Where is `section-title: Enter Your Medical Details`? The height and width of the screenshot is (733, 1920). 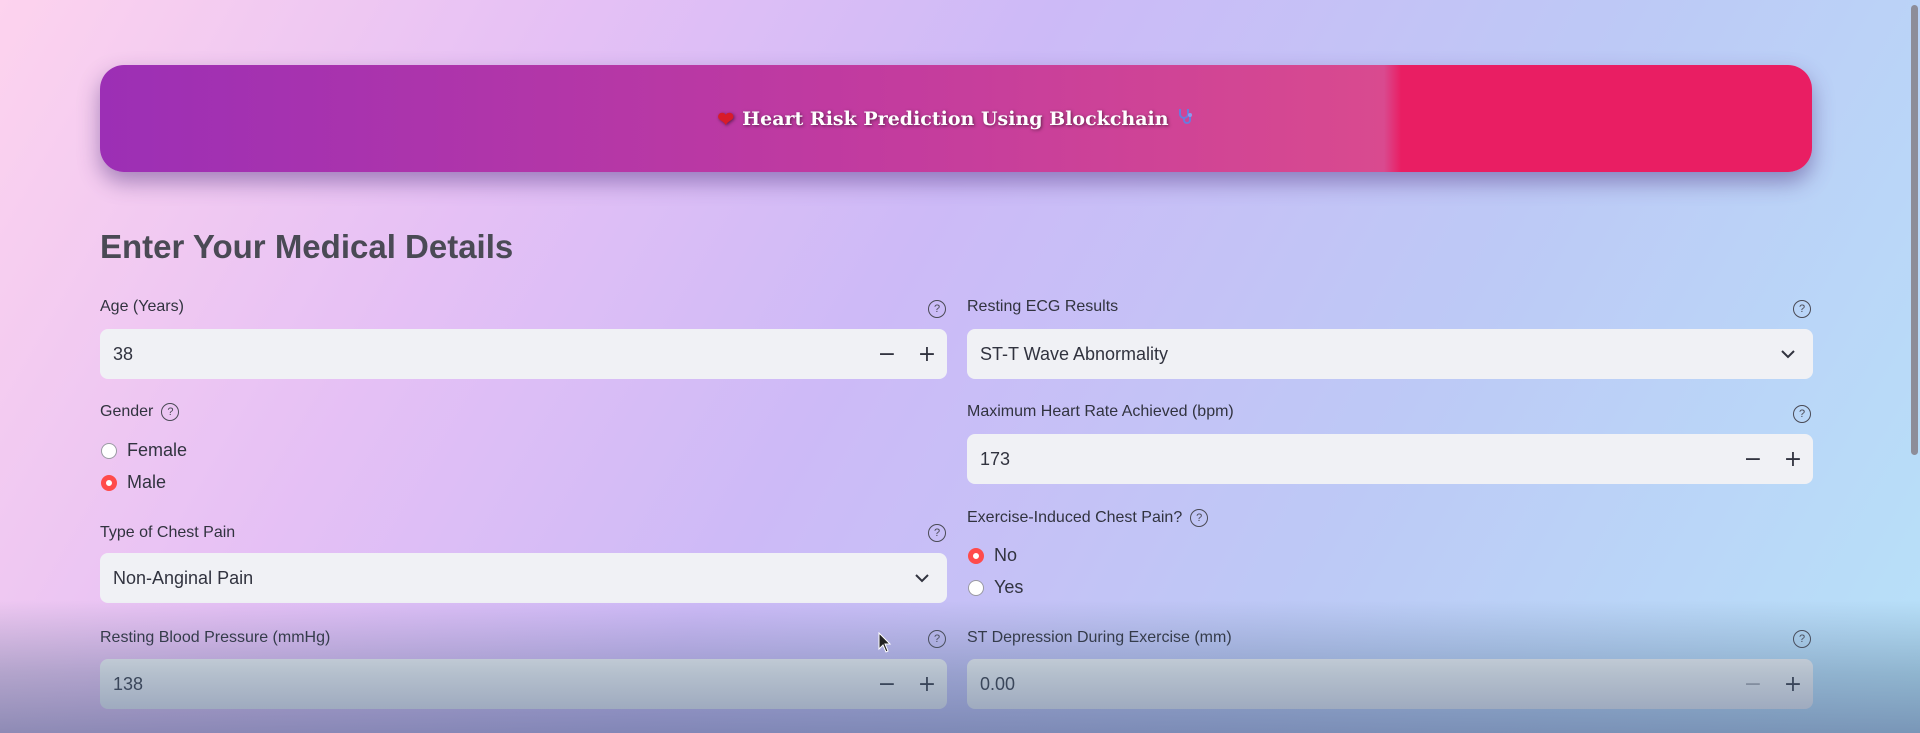 section-title: Enter Your Medical Details is located at coordinates (307, 246).